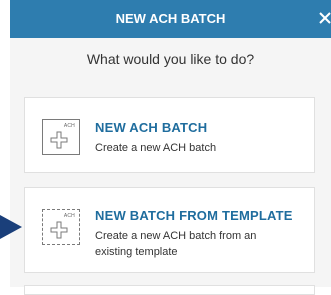 Image resolution: width=331 pixels, height=295 pixels. What do you see at coordinates (194, 215) in the screenshot?
I see `option-title: NEW BATCH FROM TEMPLATE` at bounding box center [194, 215].